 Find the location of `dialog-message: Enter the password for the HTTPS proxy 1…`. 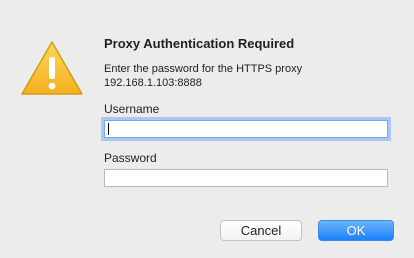

dialog-message: Enter the password for the HTTPS proxy 1… is located at coordinates (203, 76).